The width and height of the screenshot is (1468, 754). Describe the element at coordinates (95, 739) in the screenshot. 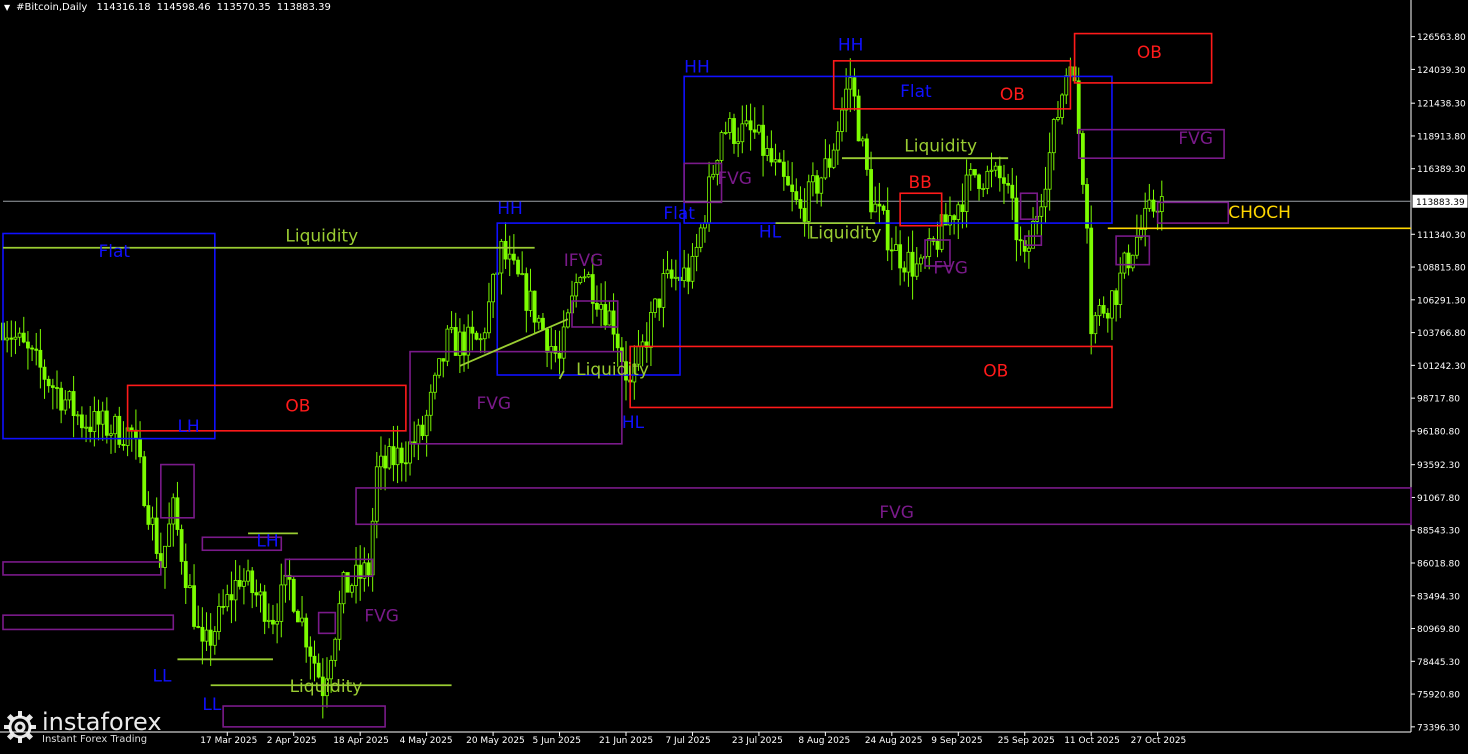

I see `logo-tagline: Instant Forex Trading` at that location.